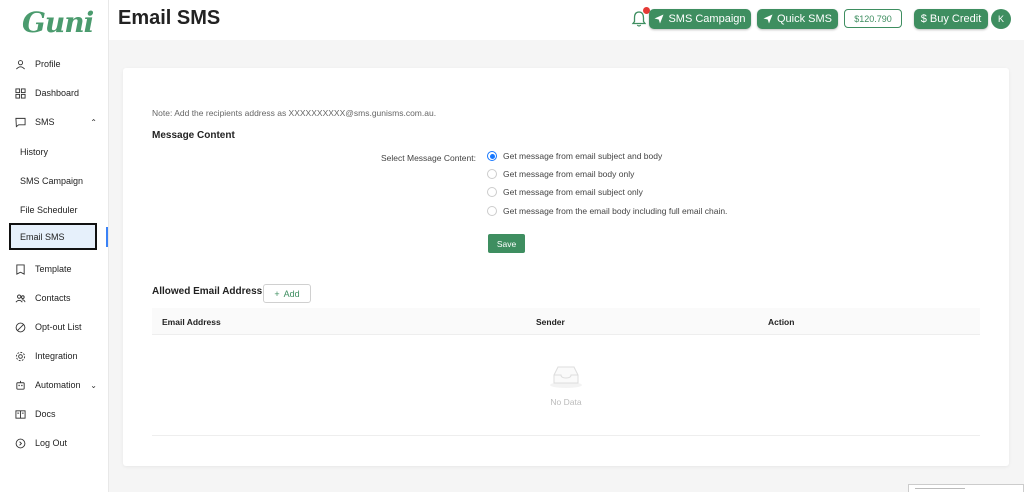 The image size is (1024, 492). Describe the element at coordinates (193, 135) in the screenshot. I see `message-content-title: Message Content` at that location.